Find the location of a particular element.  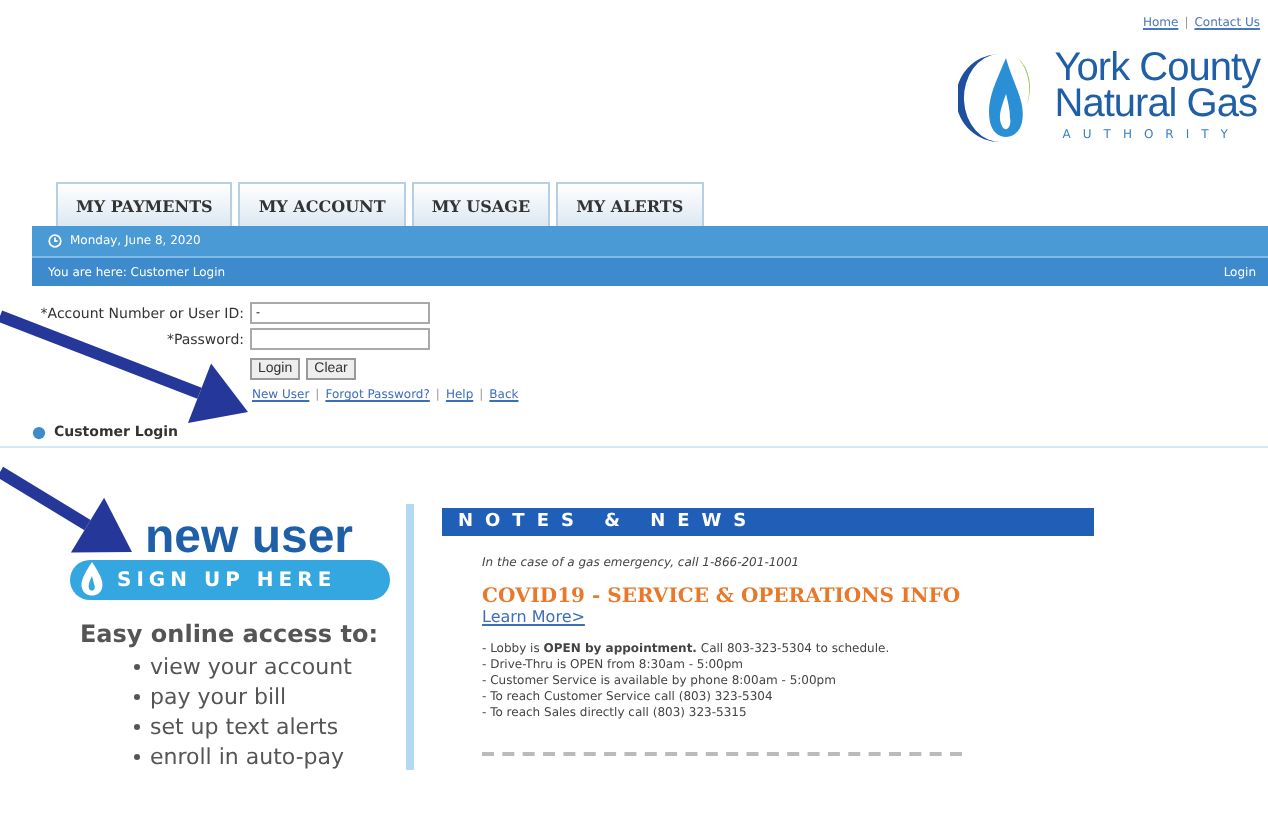

nav-tab: MY USAGE is located at coordinates (481, 204).